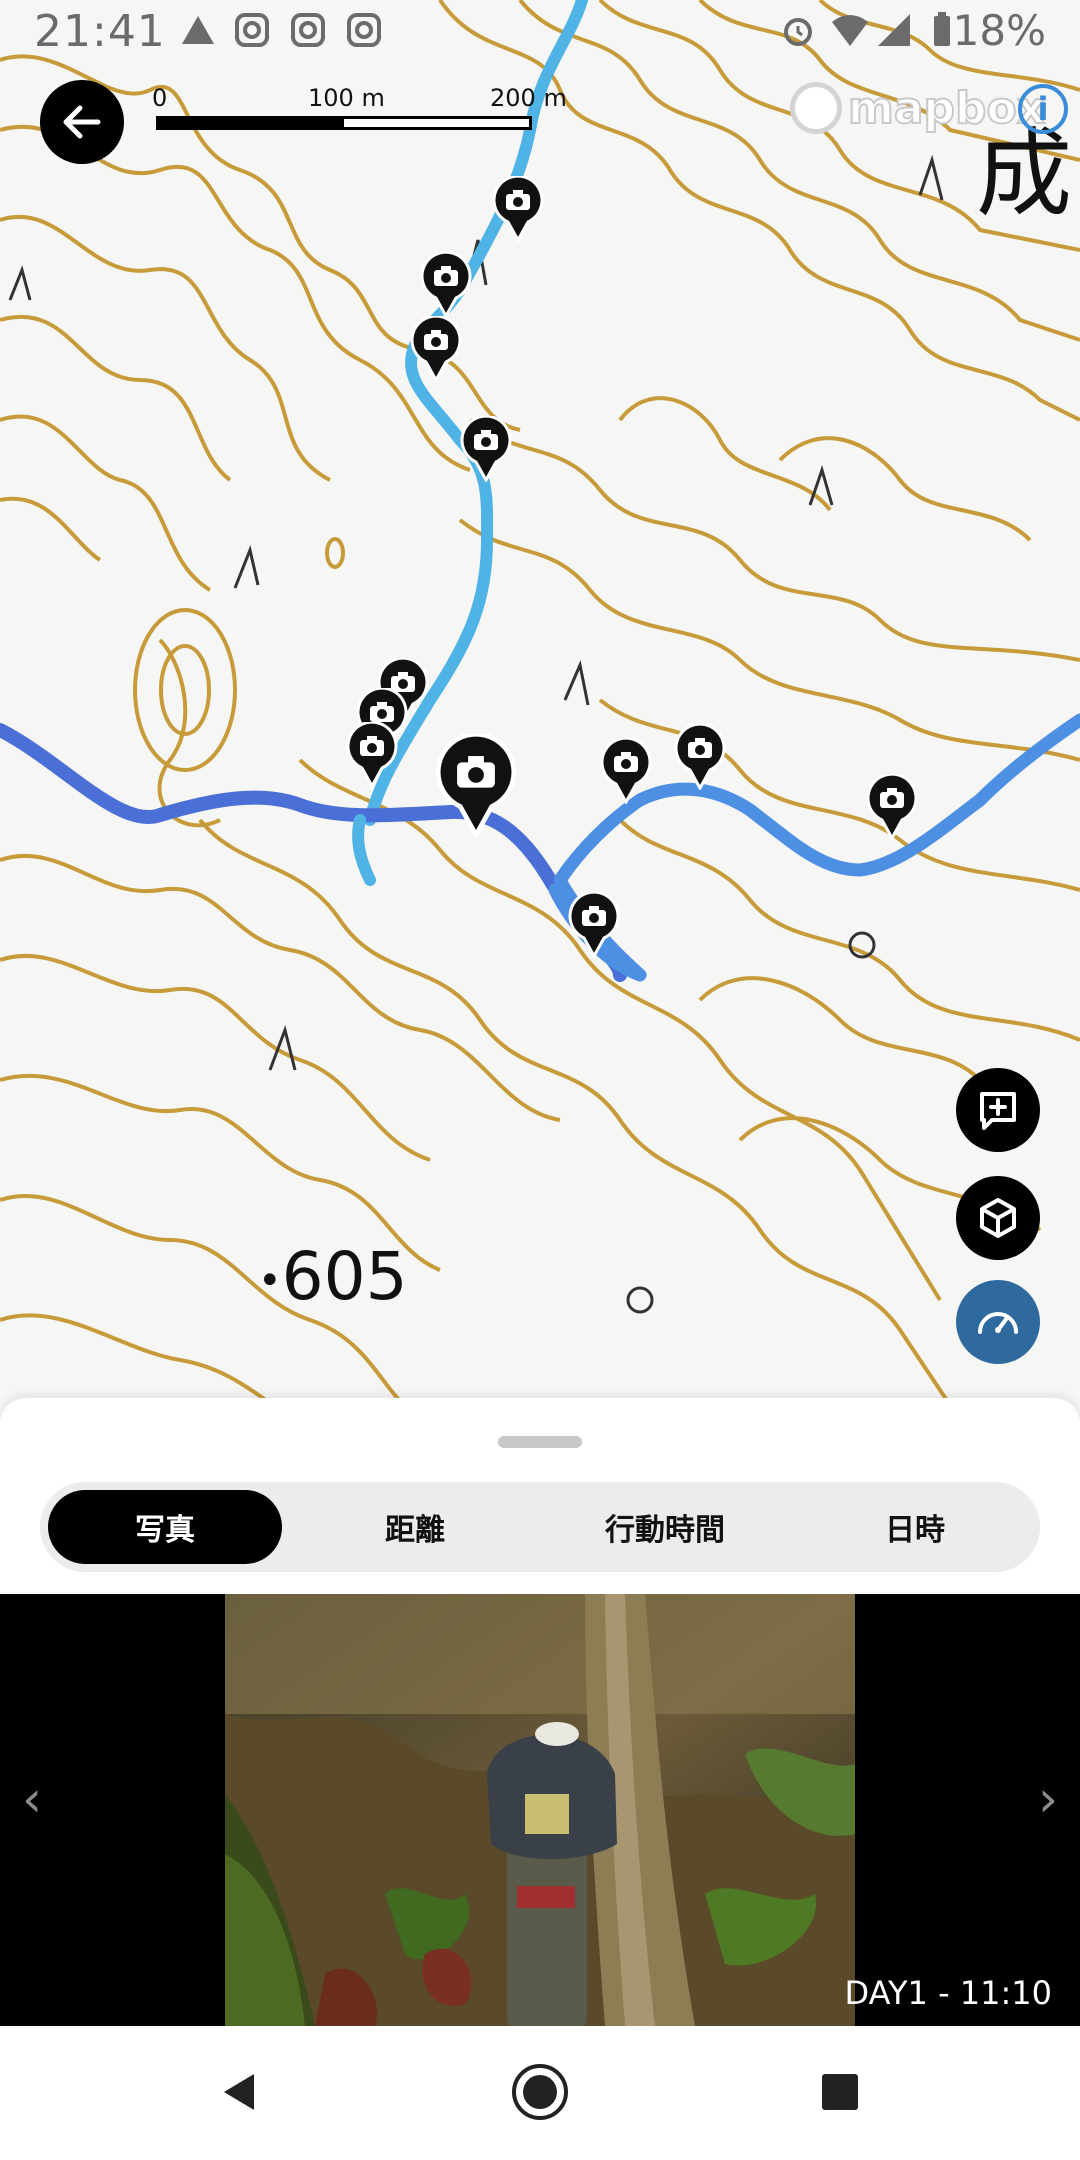 This screenshot has height=2160, width=1080. I want to click on arrow-left-icon, so click(82, 122).